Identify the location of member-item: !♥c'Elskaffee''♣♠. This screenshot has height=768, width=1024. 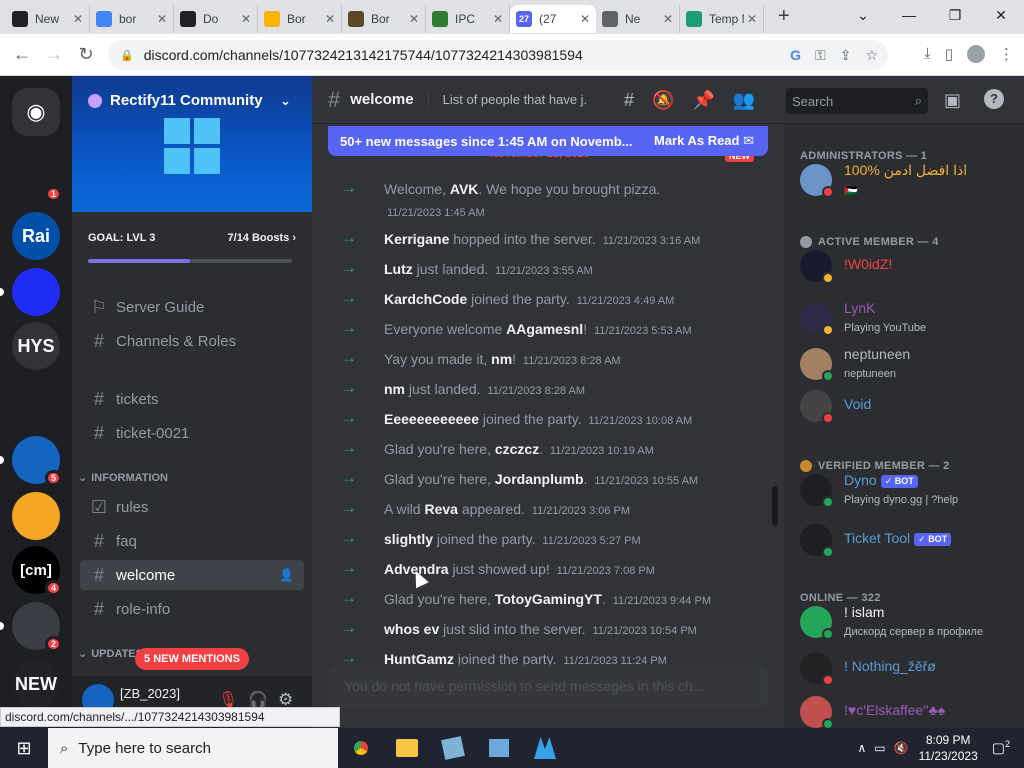
(912, 709).